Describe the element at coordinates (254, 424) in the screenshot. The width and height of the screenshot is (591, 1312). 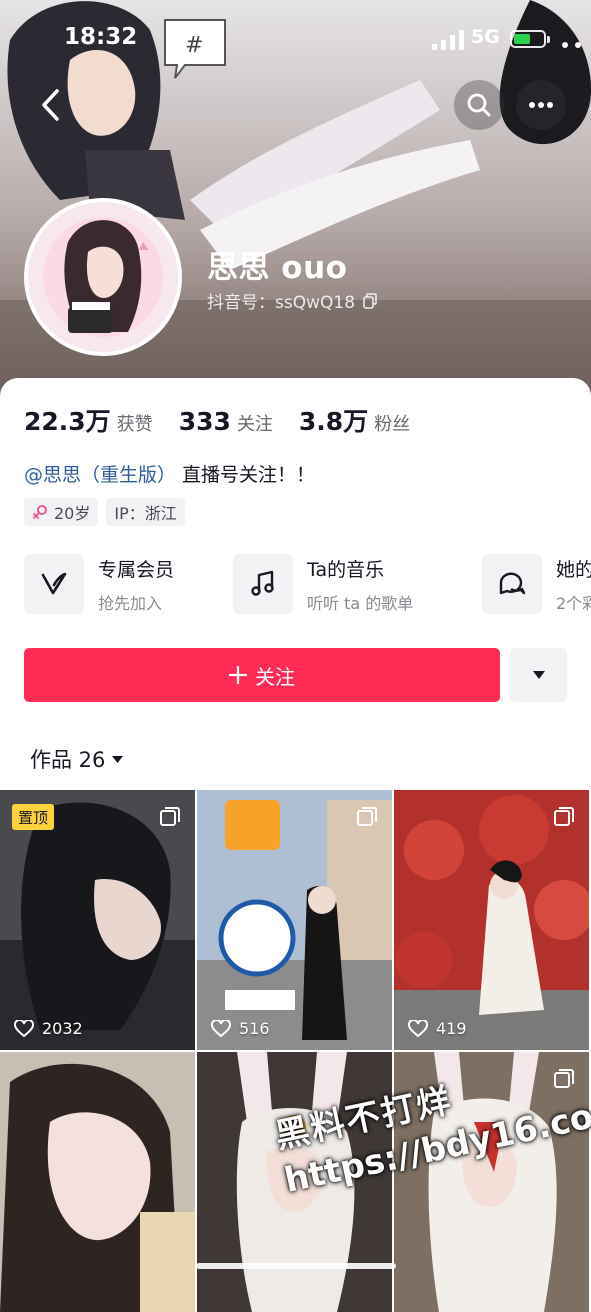
I see `following-label: 关注` at that location.